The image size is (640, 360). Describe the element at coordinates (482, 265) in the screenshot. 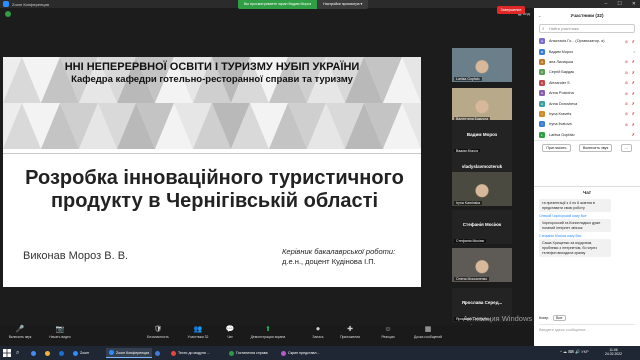

I see `video-tile: Олена Москаленко` at that location.